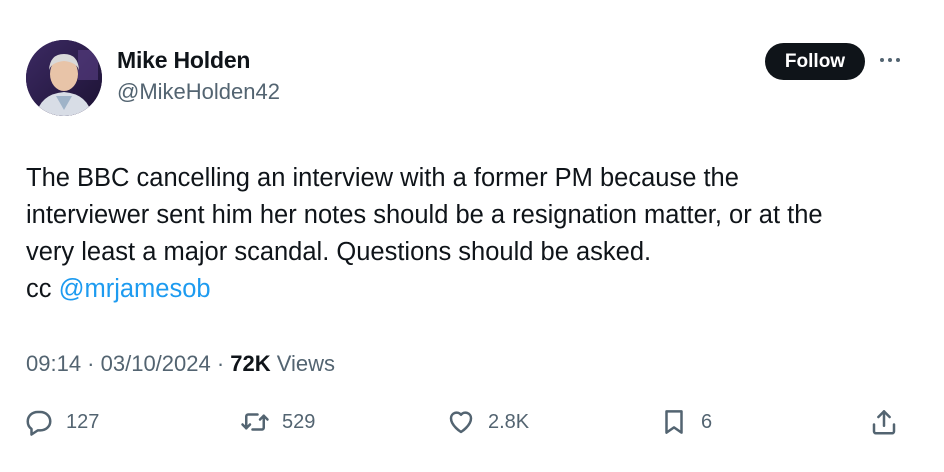 This screenshot has width=944, height=472. Describe the element at coordinates (83, 421) in the screenshot. I see `reply-count: 127` at that location.